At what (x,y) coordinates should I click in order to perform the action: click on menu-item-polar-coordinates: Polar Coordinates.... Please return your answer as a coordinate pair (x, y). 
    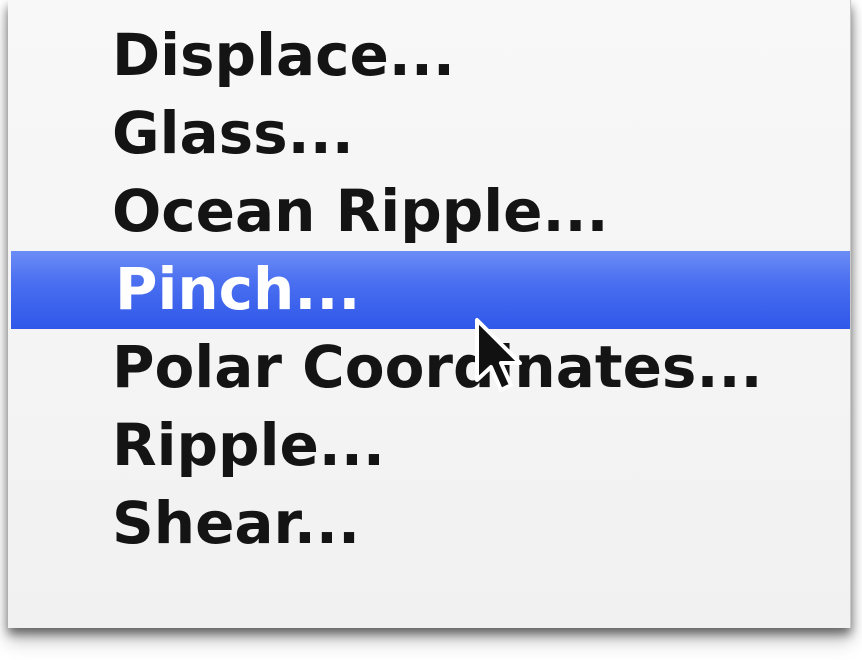
    Looking at the image, I should click on (429, 368).